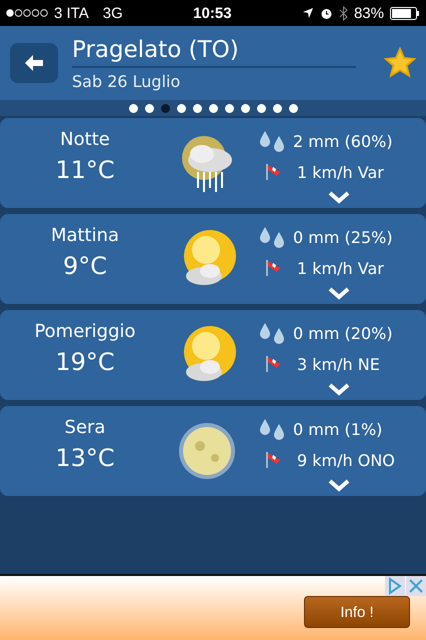 This screenshot has width=426, height=640. I want to click on precipitation: 0 mm (20%), so click(343, 333).